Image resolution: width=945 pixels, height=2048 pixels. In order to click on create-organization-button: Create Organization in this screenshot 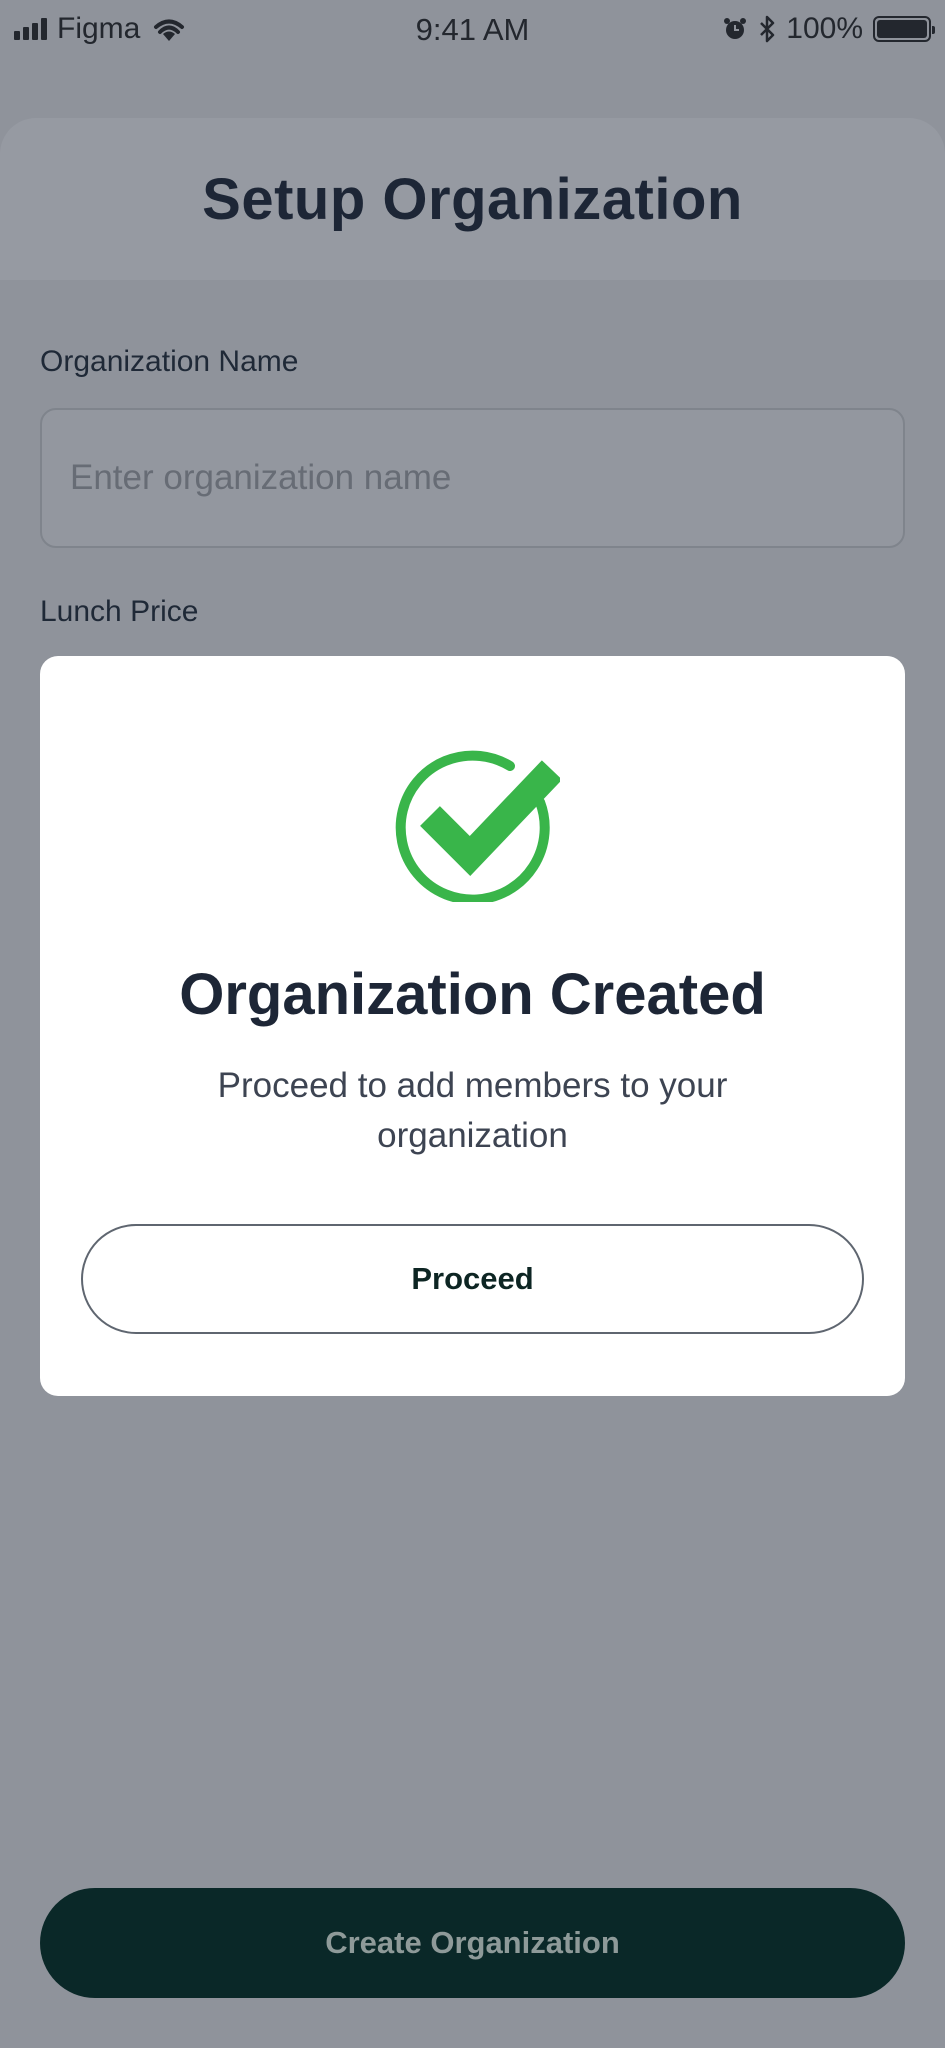, I will do `click(472, 1943)`.